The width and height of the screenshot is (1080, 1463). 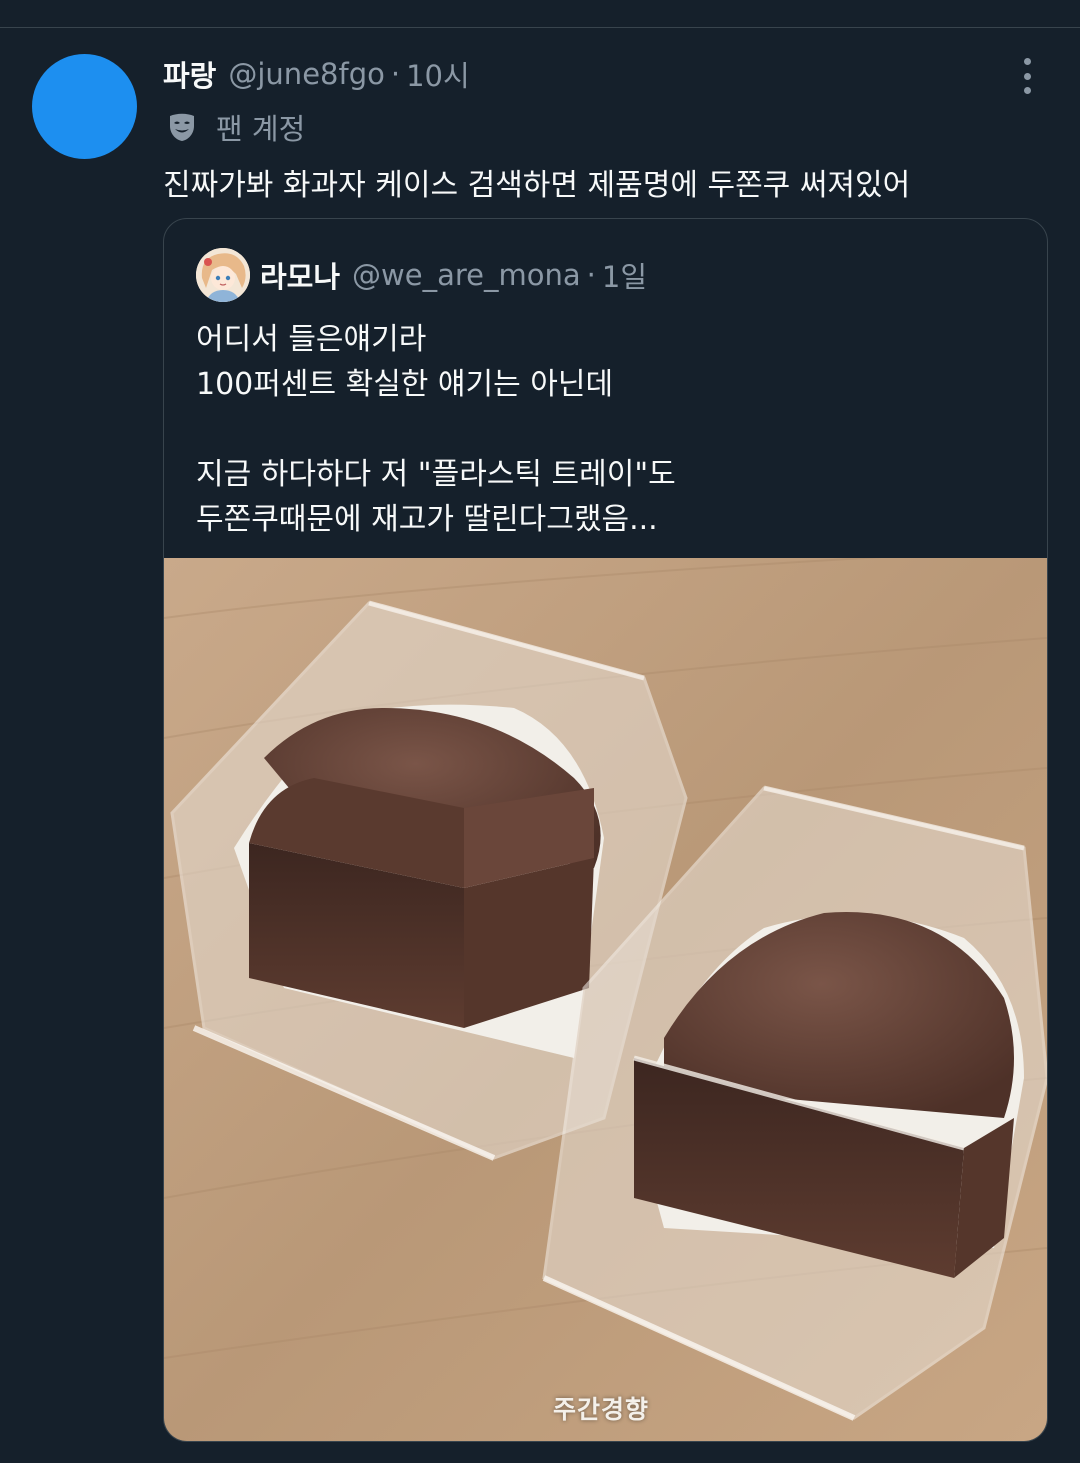 What do you see at coordinates (601, 1409) in the screenshot?
I see `image-watermark: 주간경향` at bounding box center [601, 1409].